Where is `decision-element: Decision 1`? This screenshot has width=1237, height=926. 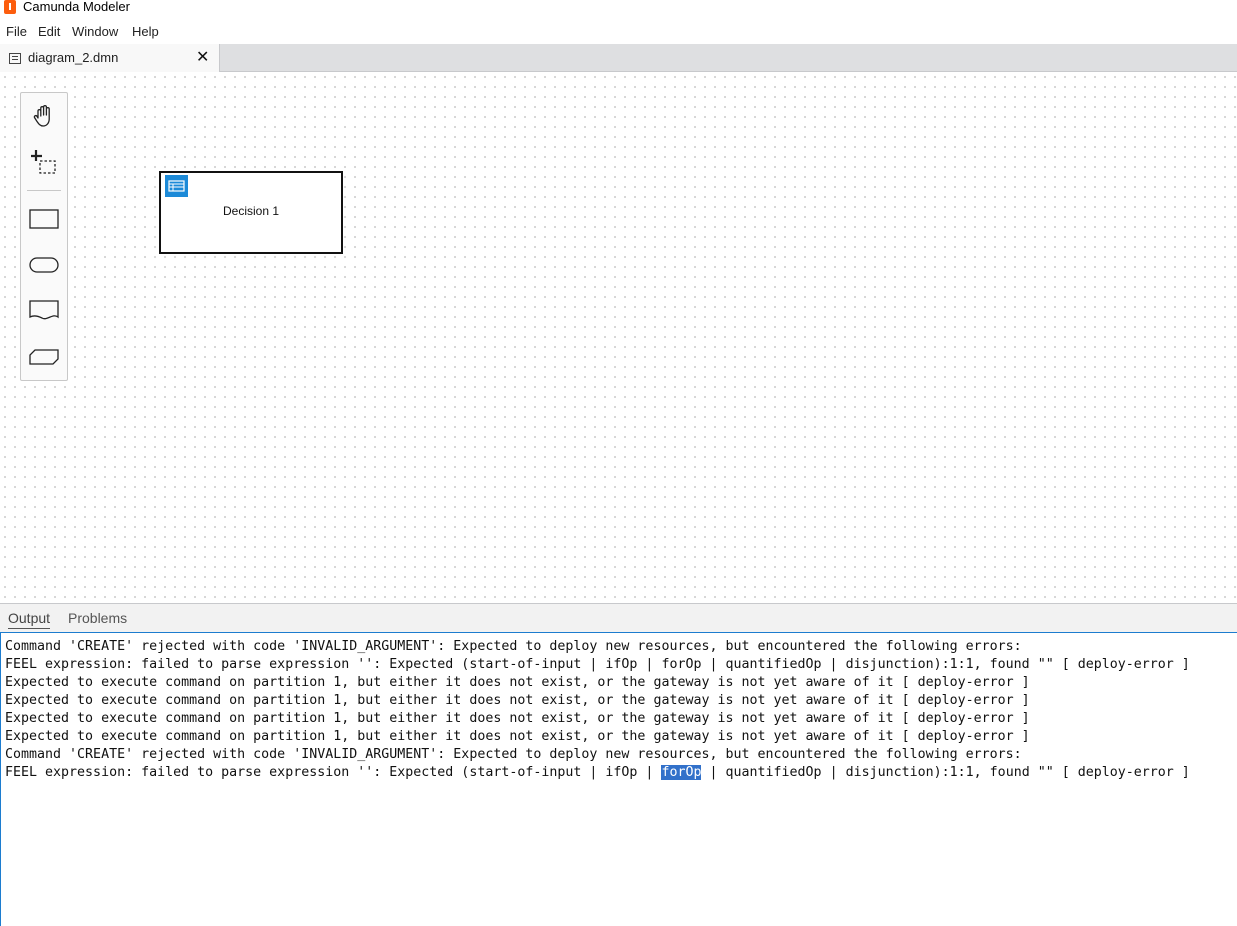 decision-element: Decision 1 is located at coordinates (251, 212).